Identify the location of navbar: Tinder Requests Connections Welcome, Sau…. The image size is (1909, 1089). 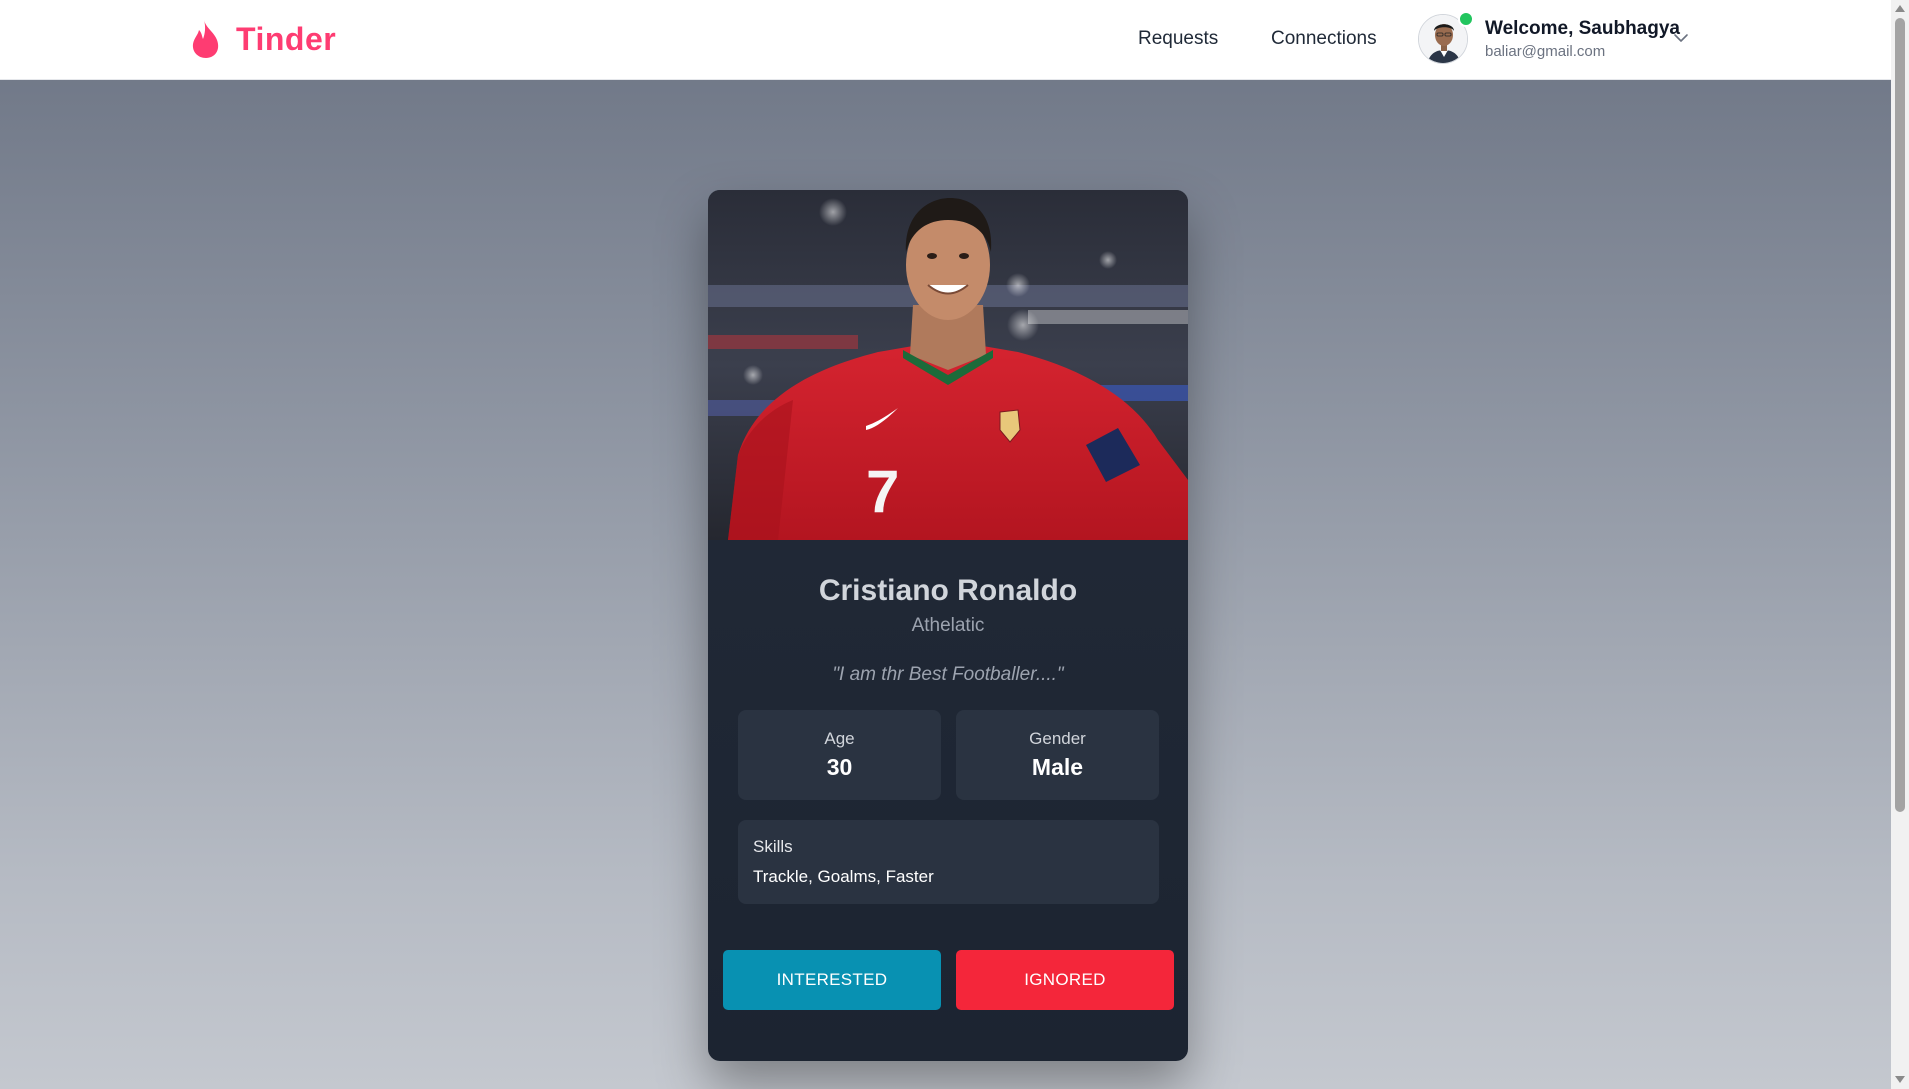
(945, 40).